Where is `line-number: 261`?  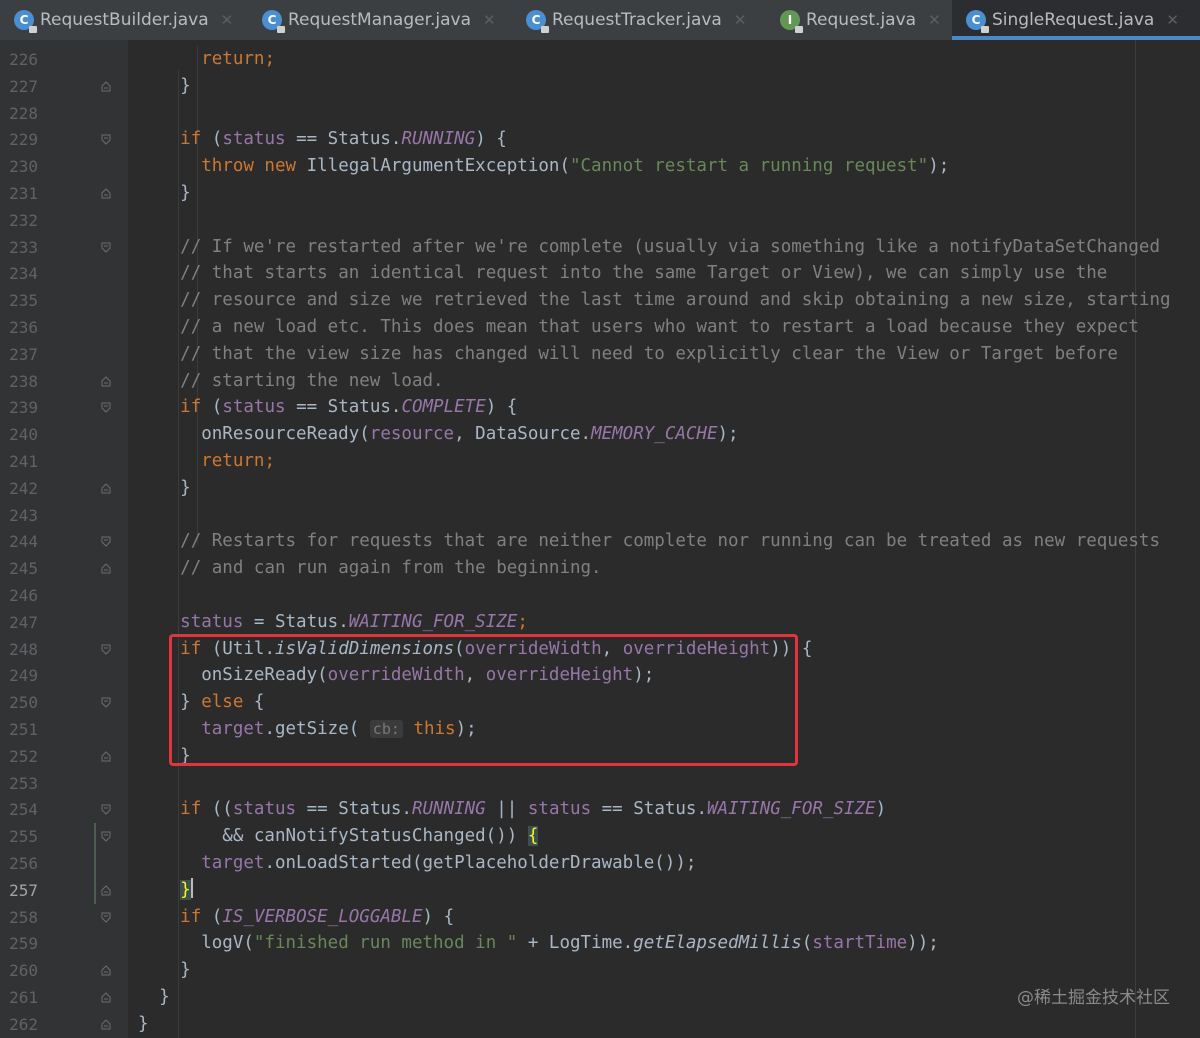 line-number: 261 is located at coordinates (19, 997).